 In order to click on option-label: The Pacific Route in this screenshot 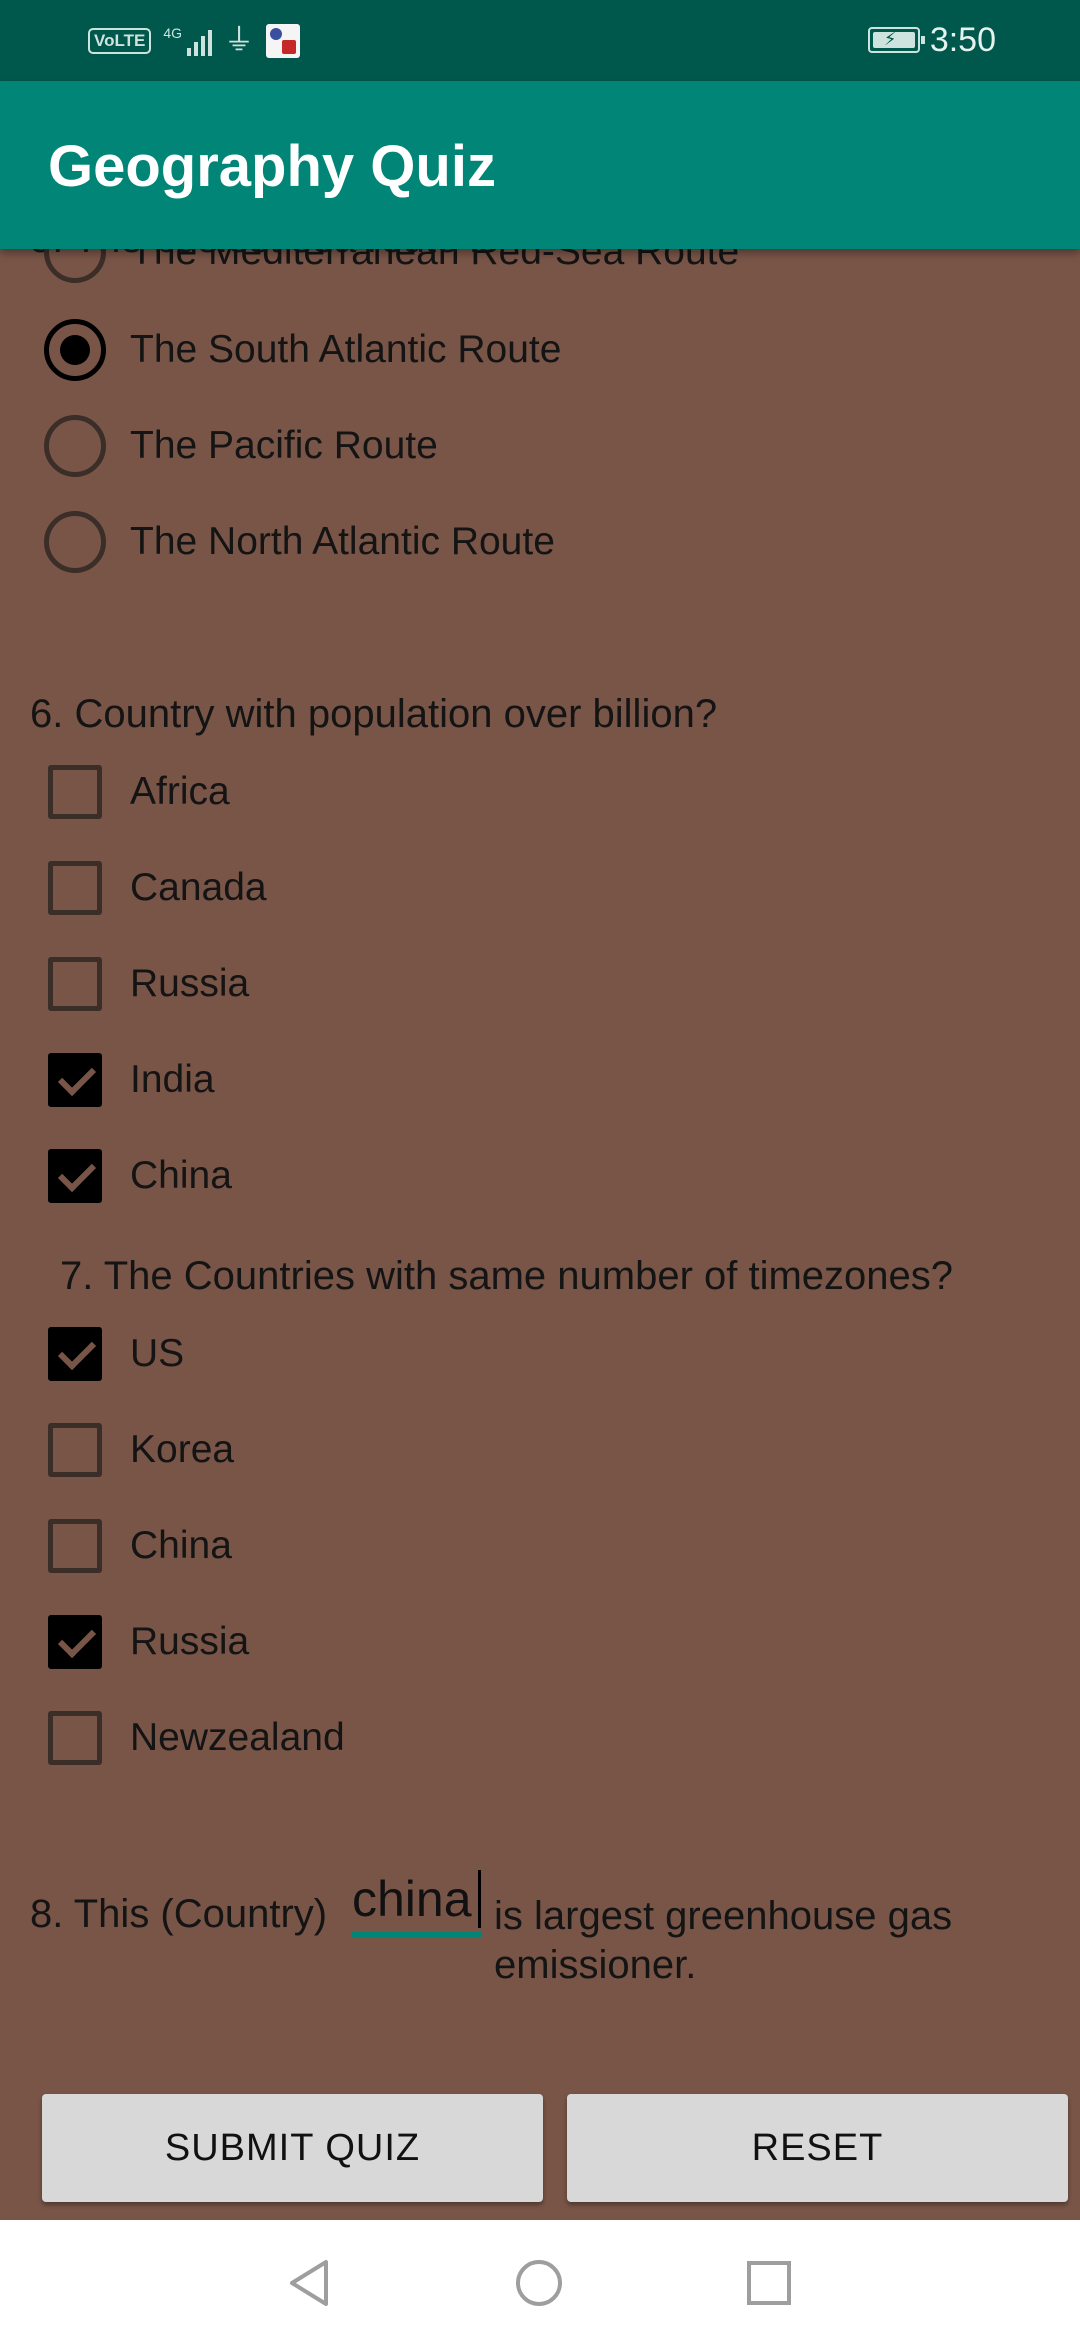, I will do `click(284, 445)`.